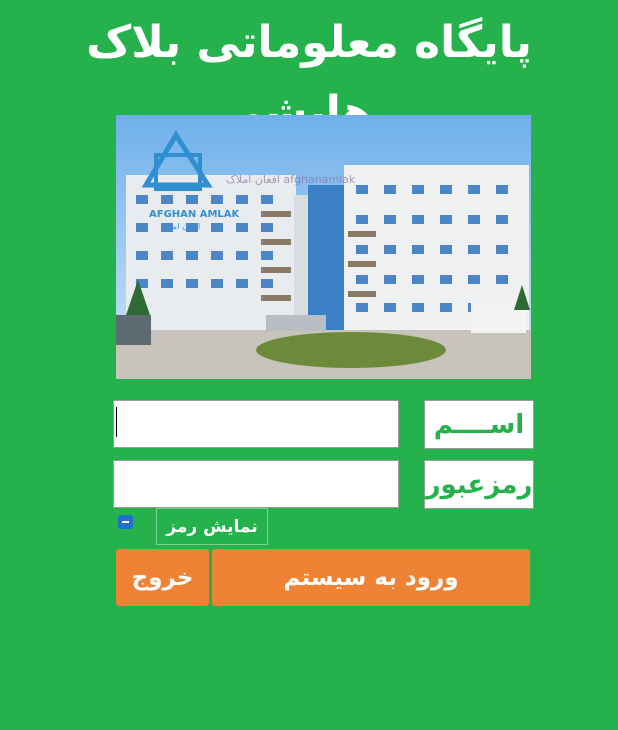  I want to click on show-password-checkbox, so click(125, 522).